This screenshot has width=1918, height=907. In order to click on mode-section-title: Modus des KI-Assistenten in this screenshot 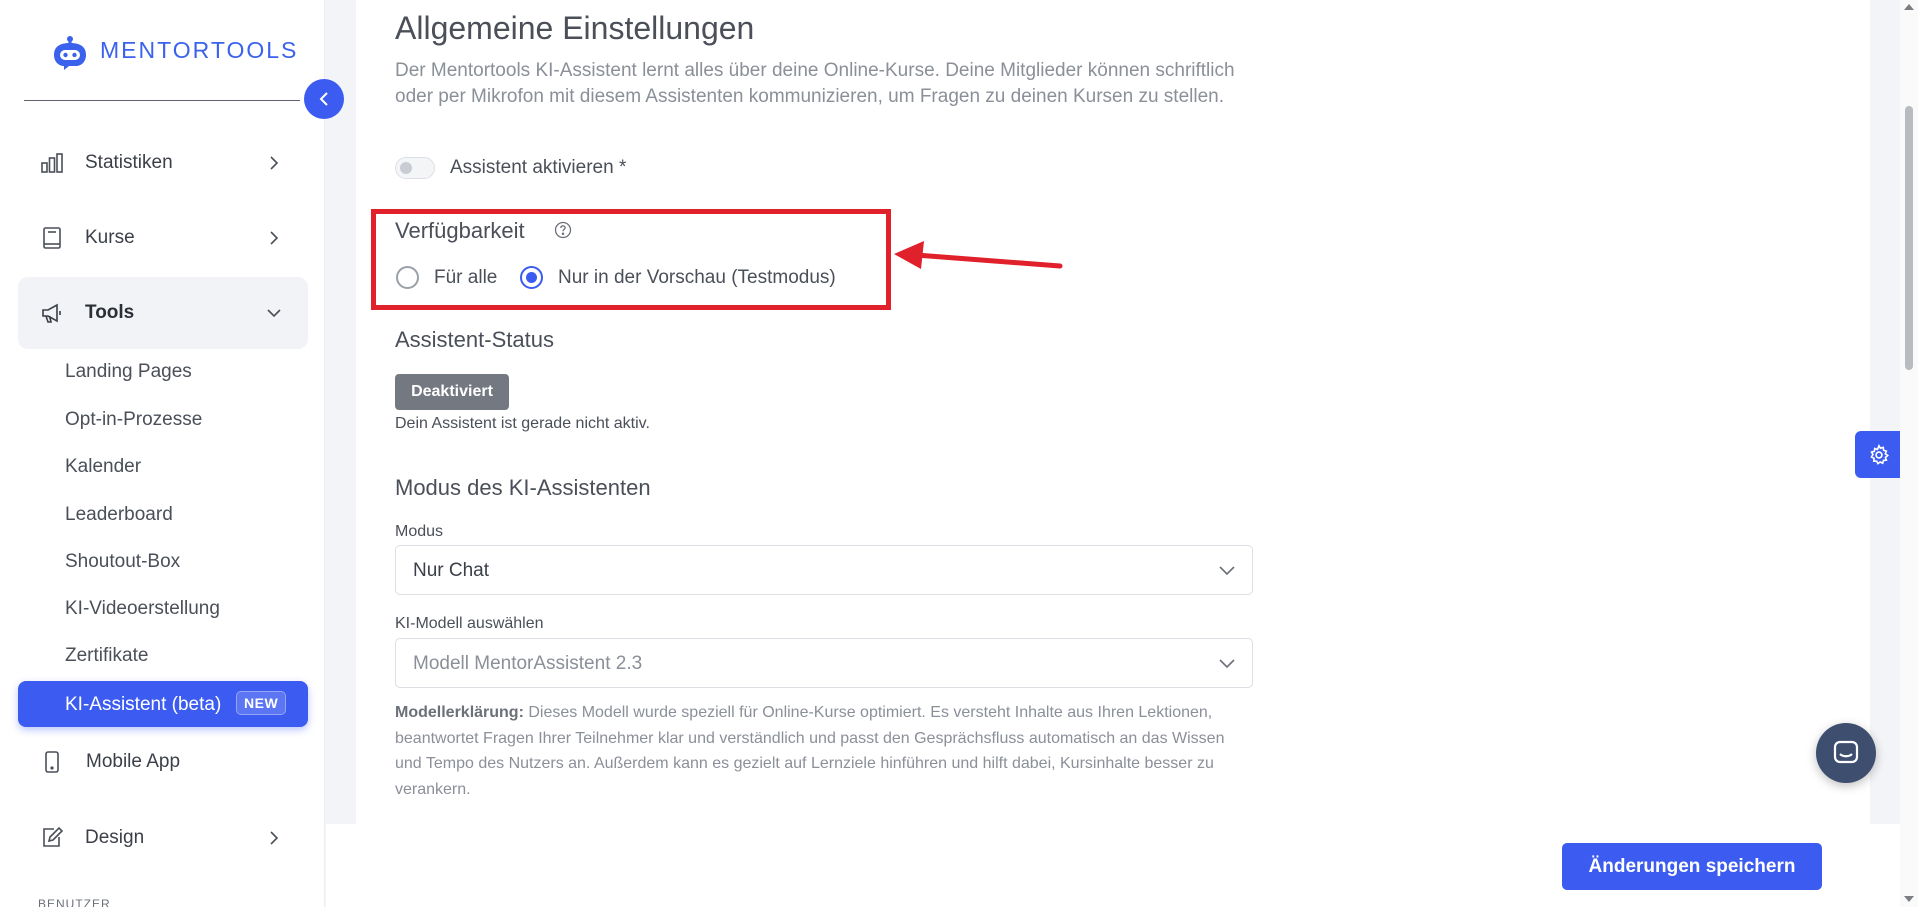, I will do `click(523, 487)`.